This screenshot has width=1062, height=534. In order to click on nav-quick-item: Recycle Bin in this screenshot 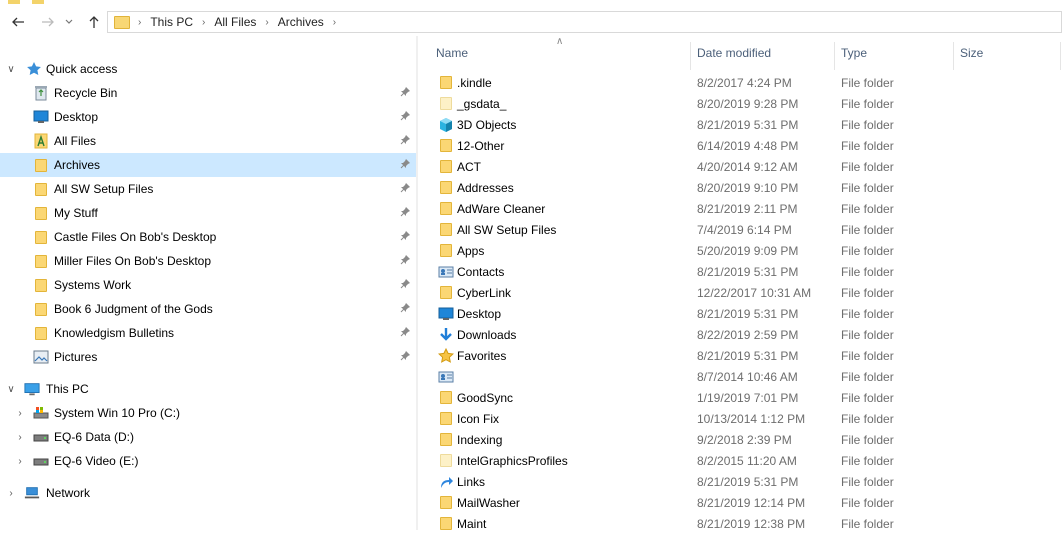, I will do `click(208, 93)`.